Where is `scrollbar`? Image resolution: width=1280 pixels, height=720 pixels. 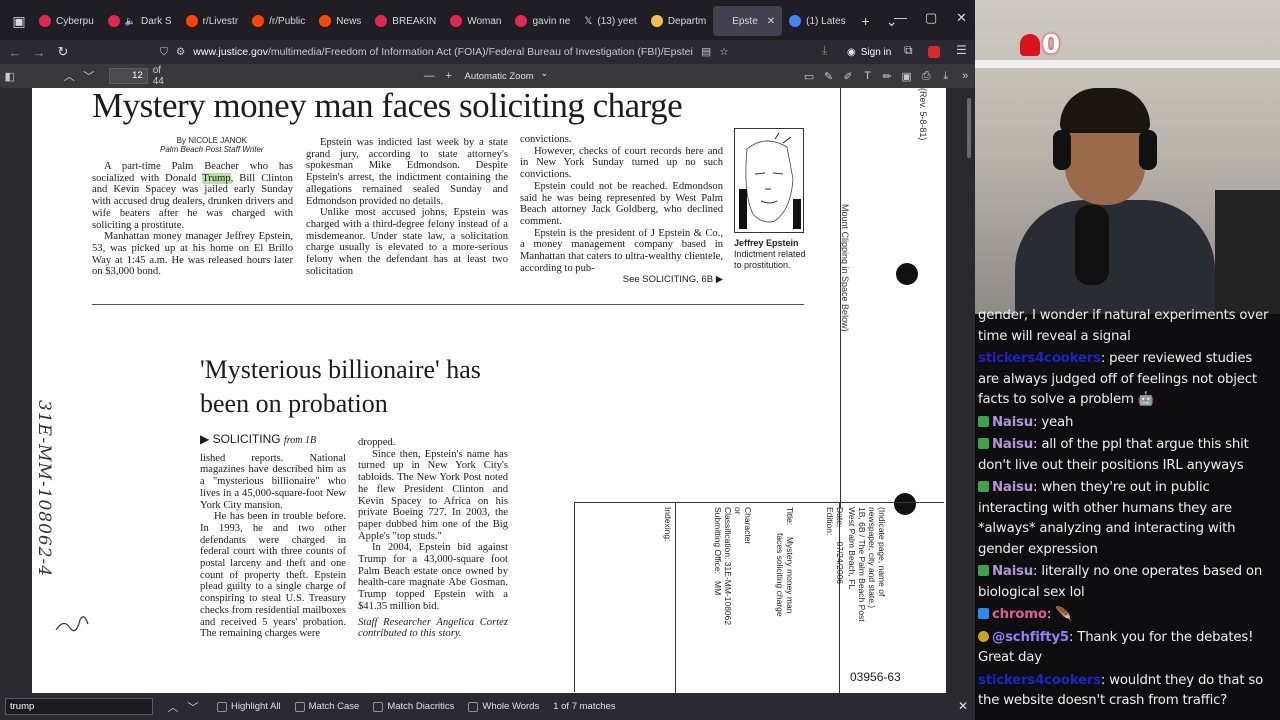
scrollbar is located at coordinates (969, 128).